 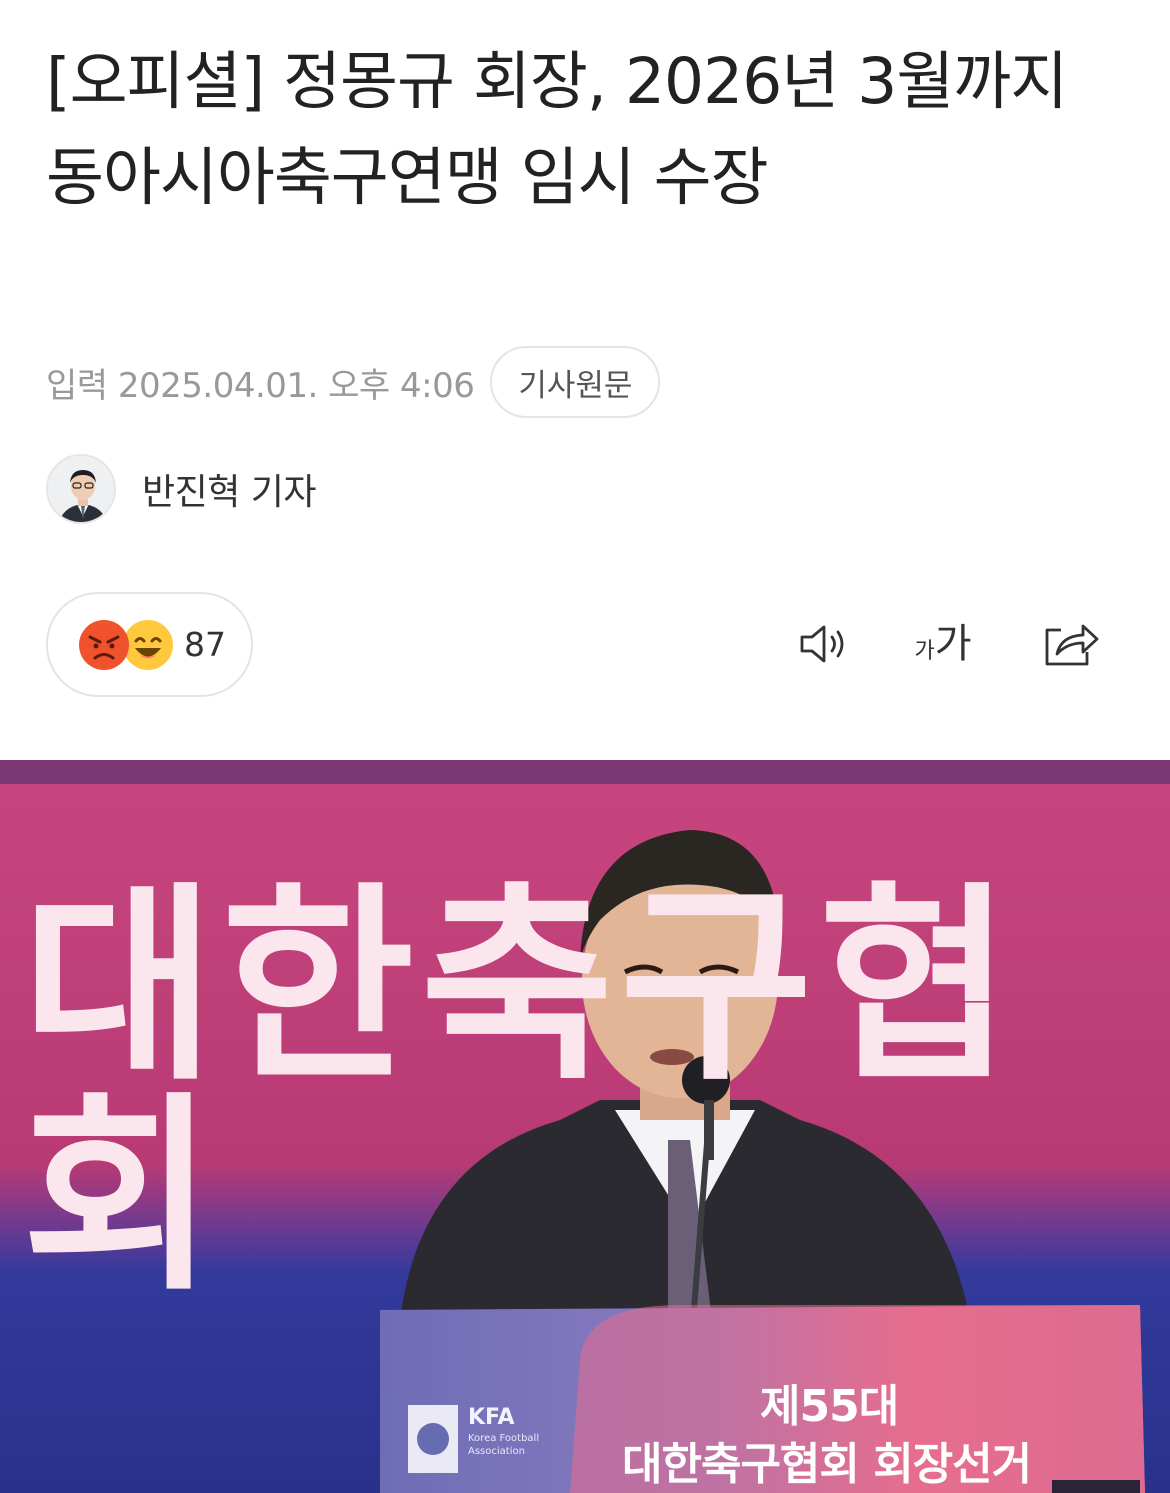 What do you see at coordinates (260, 385) in the screenshot?
I see `publish-date: 입력 2025.04.01. 오후 4:06` at bounding box center [260, 385].